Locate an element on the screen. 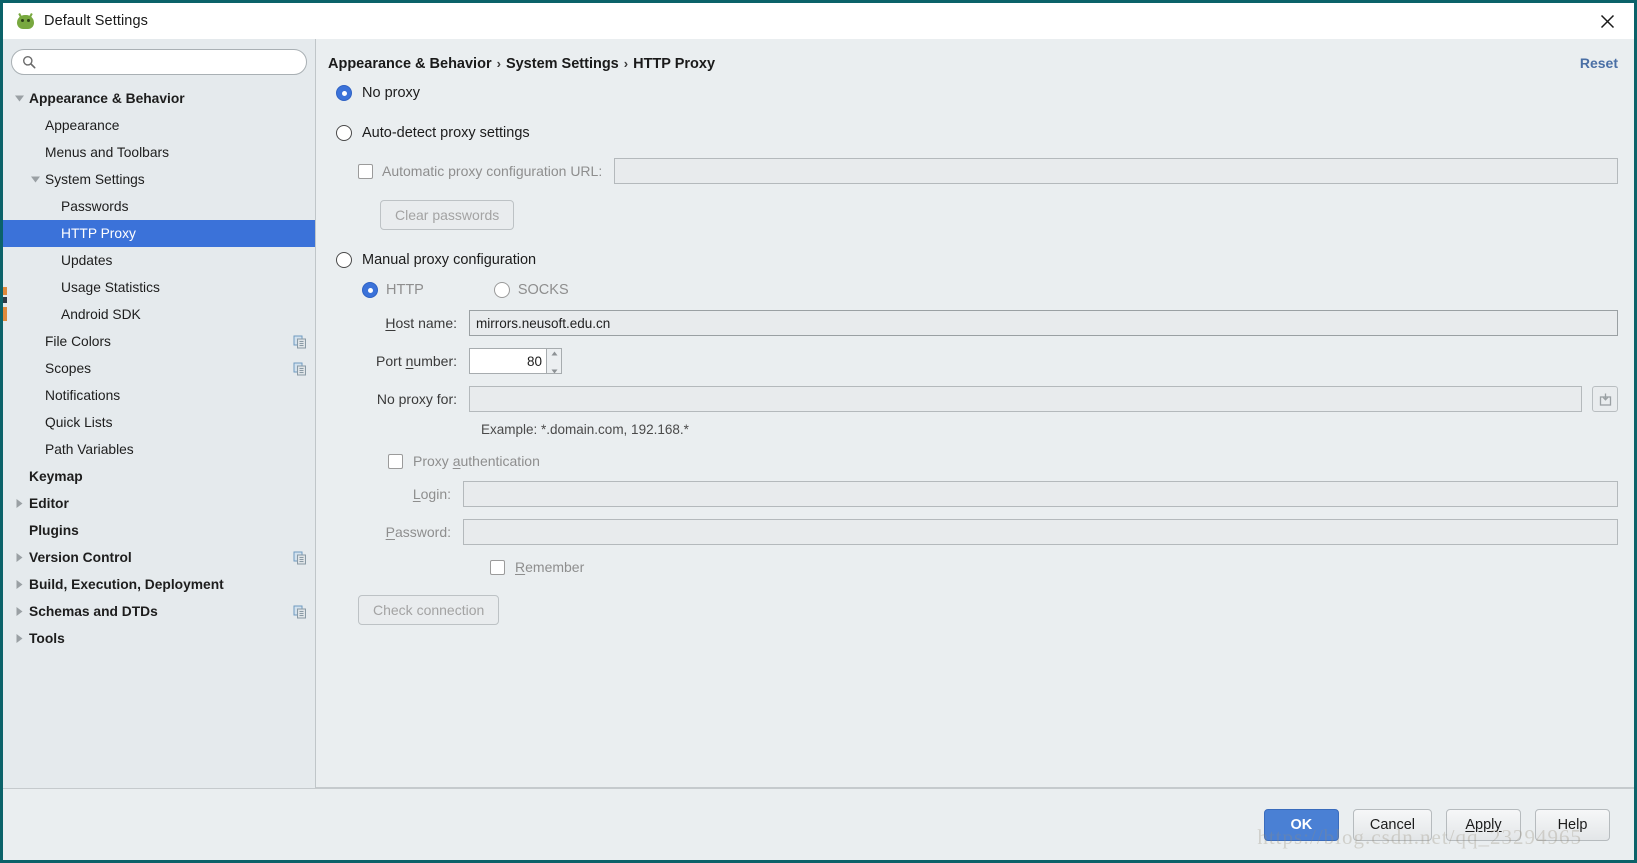 Image resolution: width=1637 pixels, height=863 pixels. breadcrumb-item-1: System Settings is located at coordinates (562, 64).